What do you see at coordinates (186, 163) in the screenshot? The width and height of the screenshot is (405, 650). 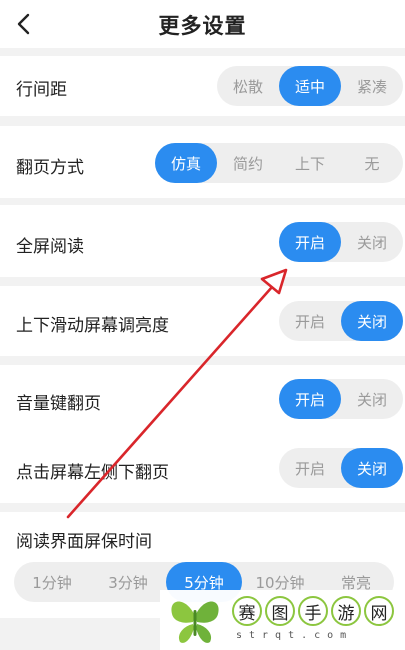 I see `option-simulate: 仿真` at bounding box center [186, 163].